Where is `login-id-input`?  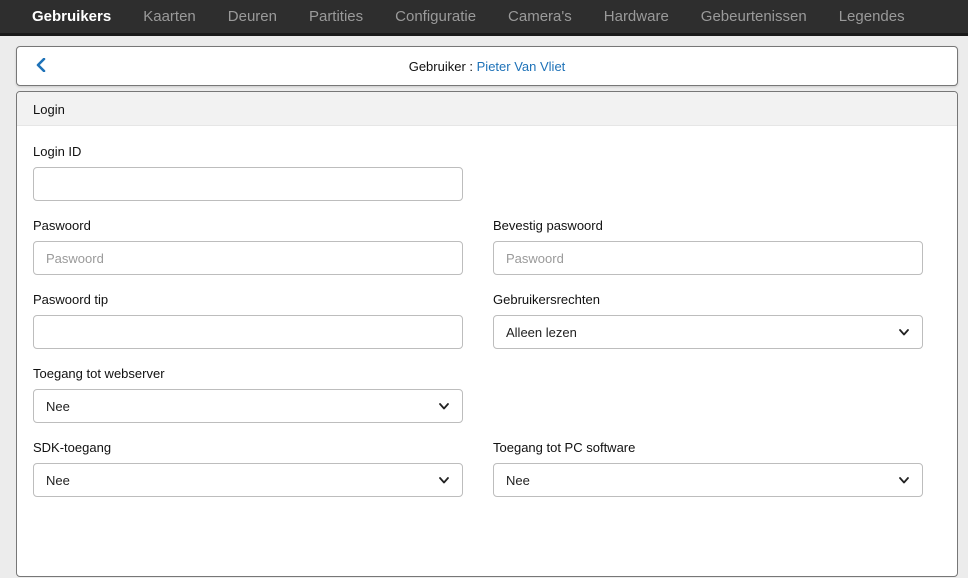 login-id-input is located at coordinates (248, 184).